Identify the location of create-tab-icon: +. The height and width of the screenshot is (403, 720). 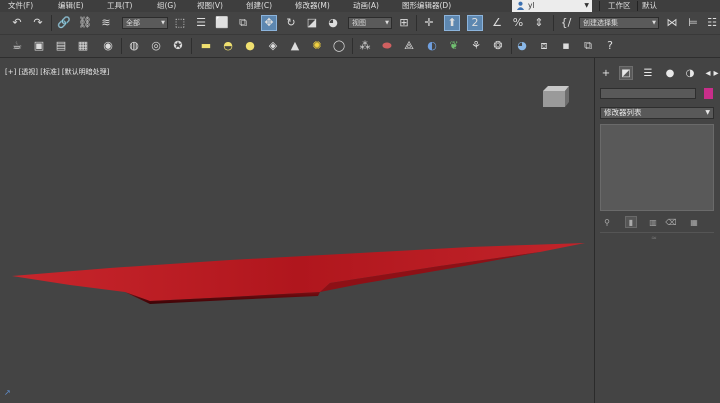
(606, 73).